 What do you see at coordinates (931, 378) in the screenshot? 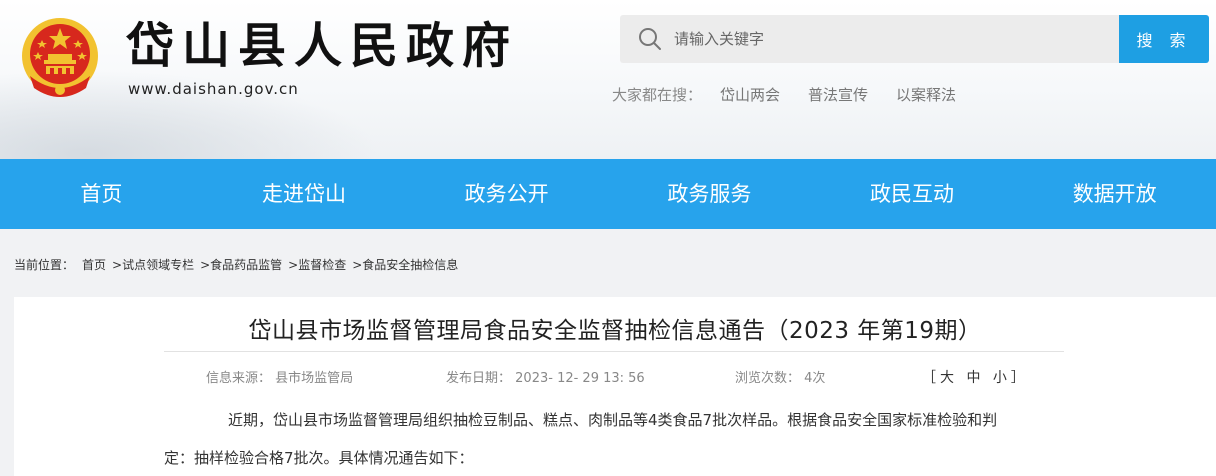
I see `font-size-bracket-open: ［` at bounding box center [931, 378].